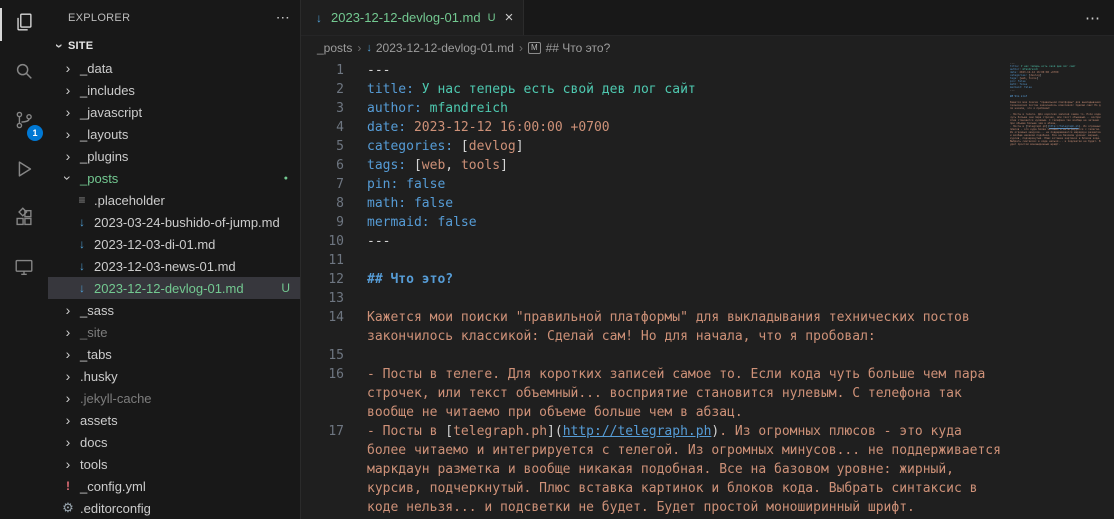 The height and width of the screenshot is (519, 1114). Describe the element at coordinates (24, 122) in the screenshot. I see `activity-item-source-control: 1` at that location.